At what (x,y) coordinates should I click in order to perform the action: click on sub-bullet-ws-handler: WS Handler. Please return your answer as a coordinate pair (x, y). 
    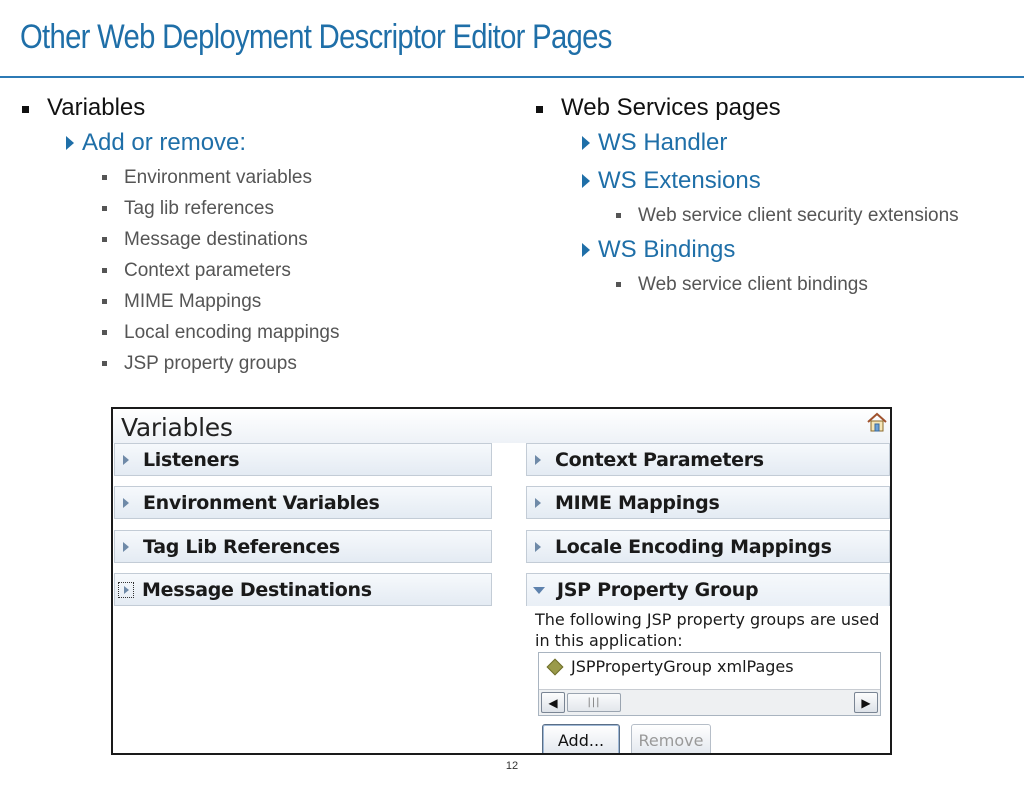
    Looking at the image, I should click on (776, 143).